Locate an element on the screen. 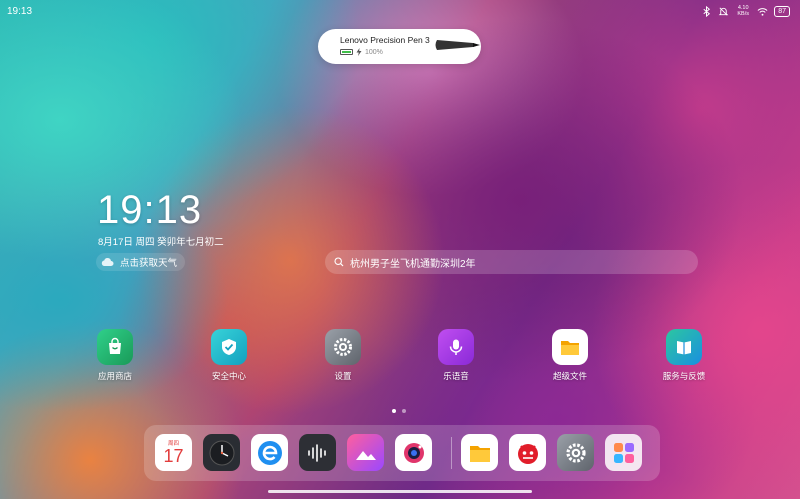  stylus-pen-icon is located at coordinates (457, 45).